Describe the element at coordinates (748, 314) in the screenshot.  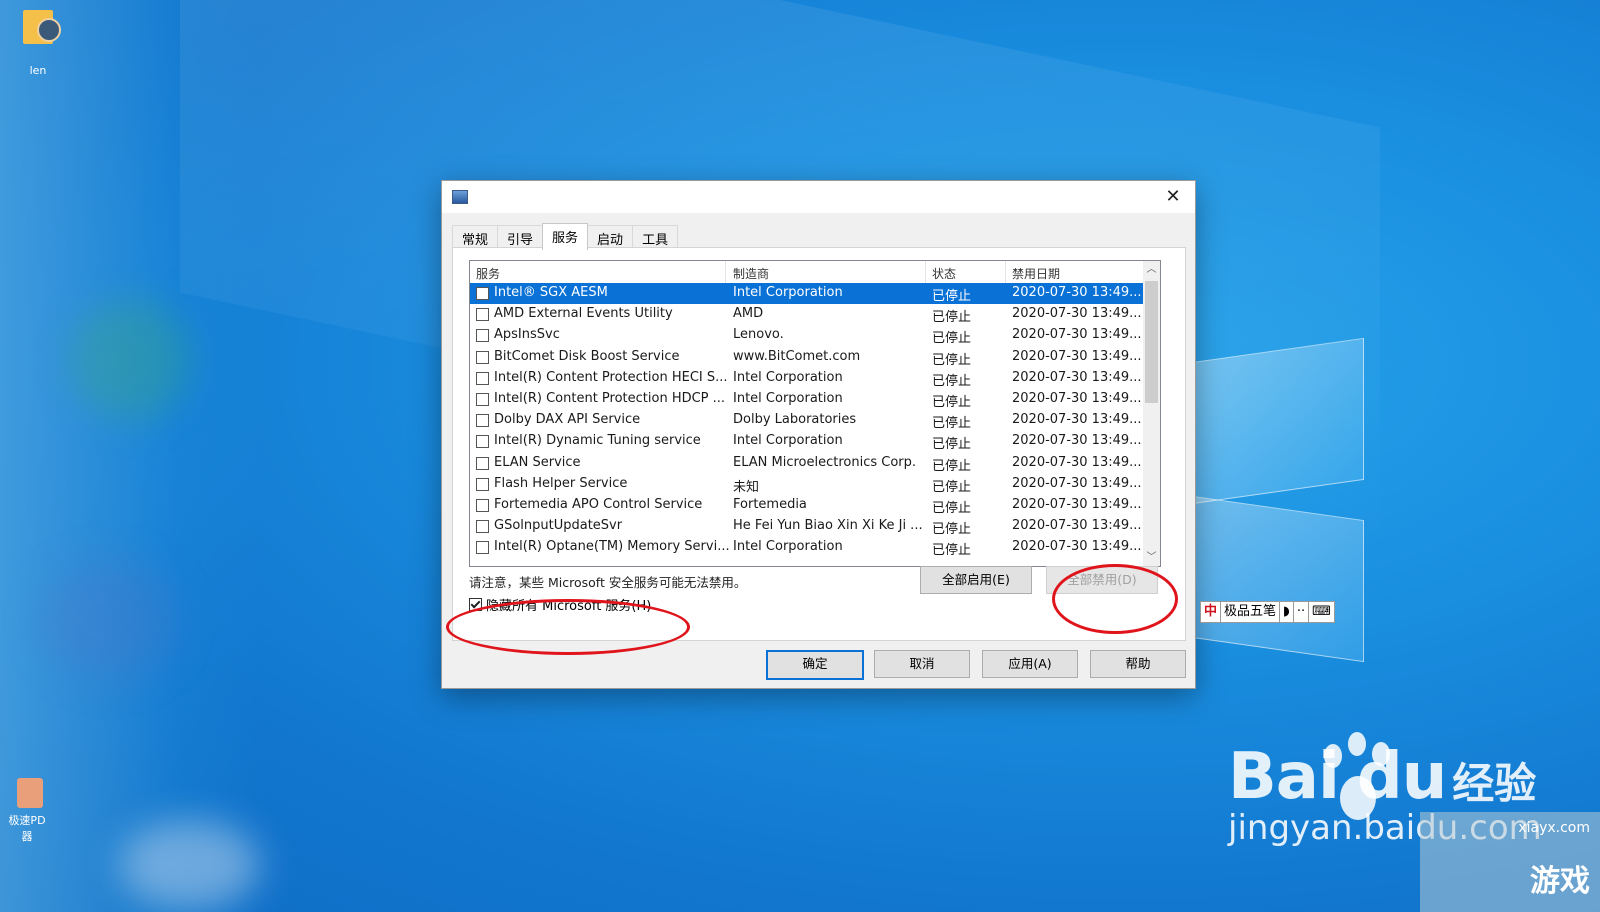
I see `service-vendor: AMD` at that location.